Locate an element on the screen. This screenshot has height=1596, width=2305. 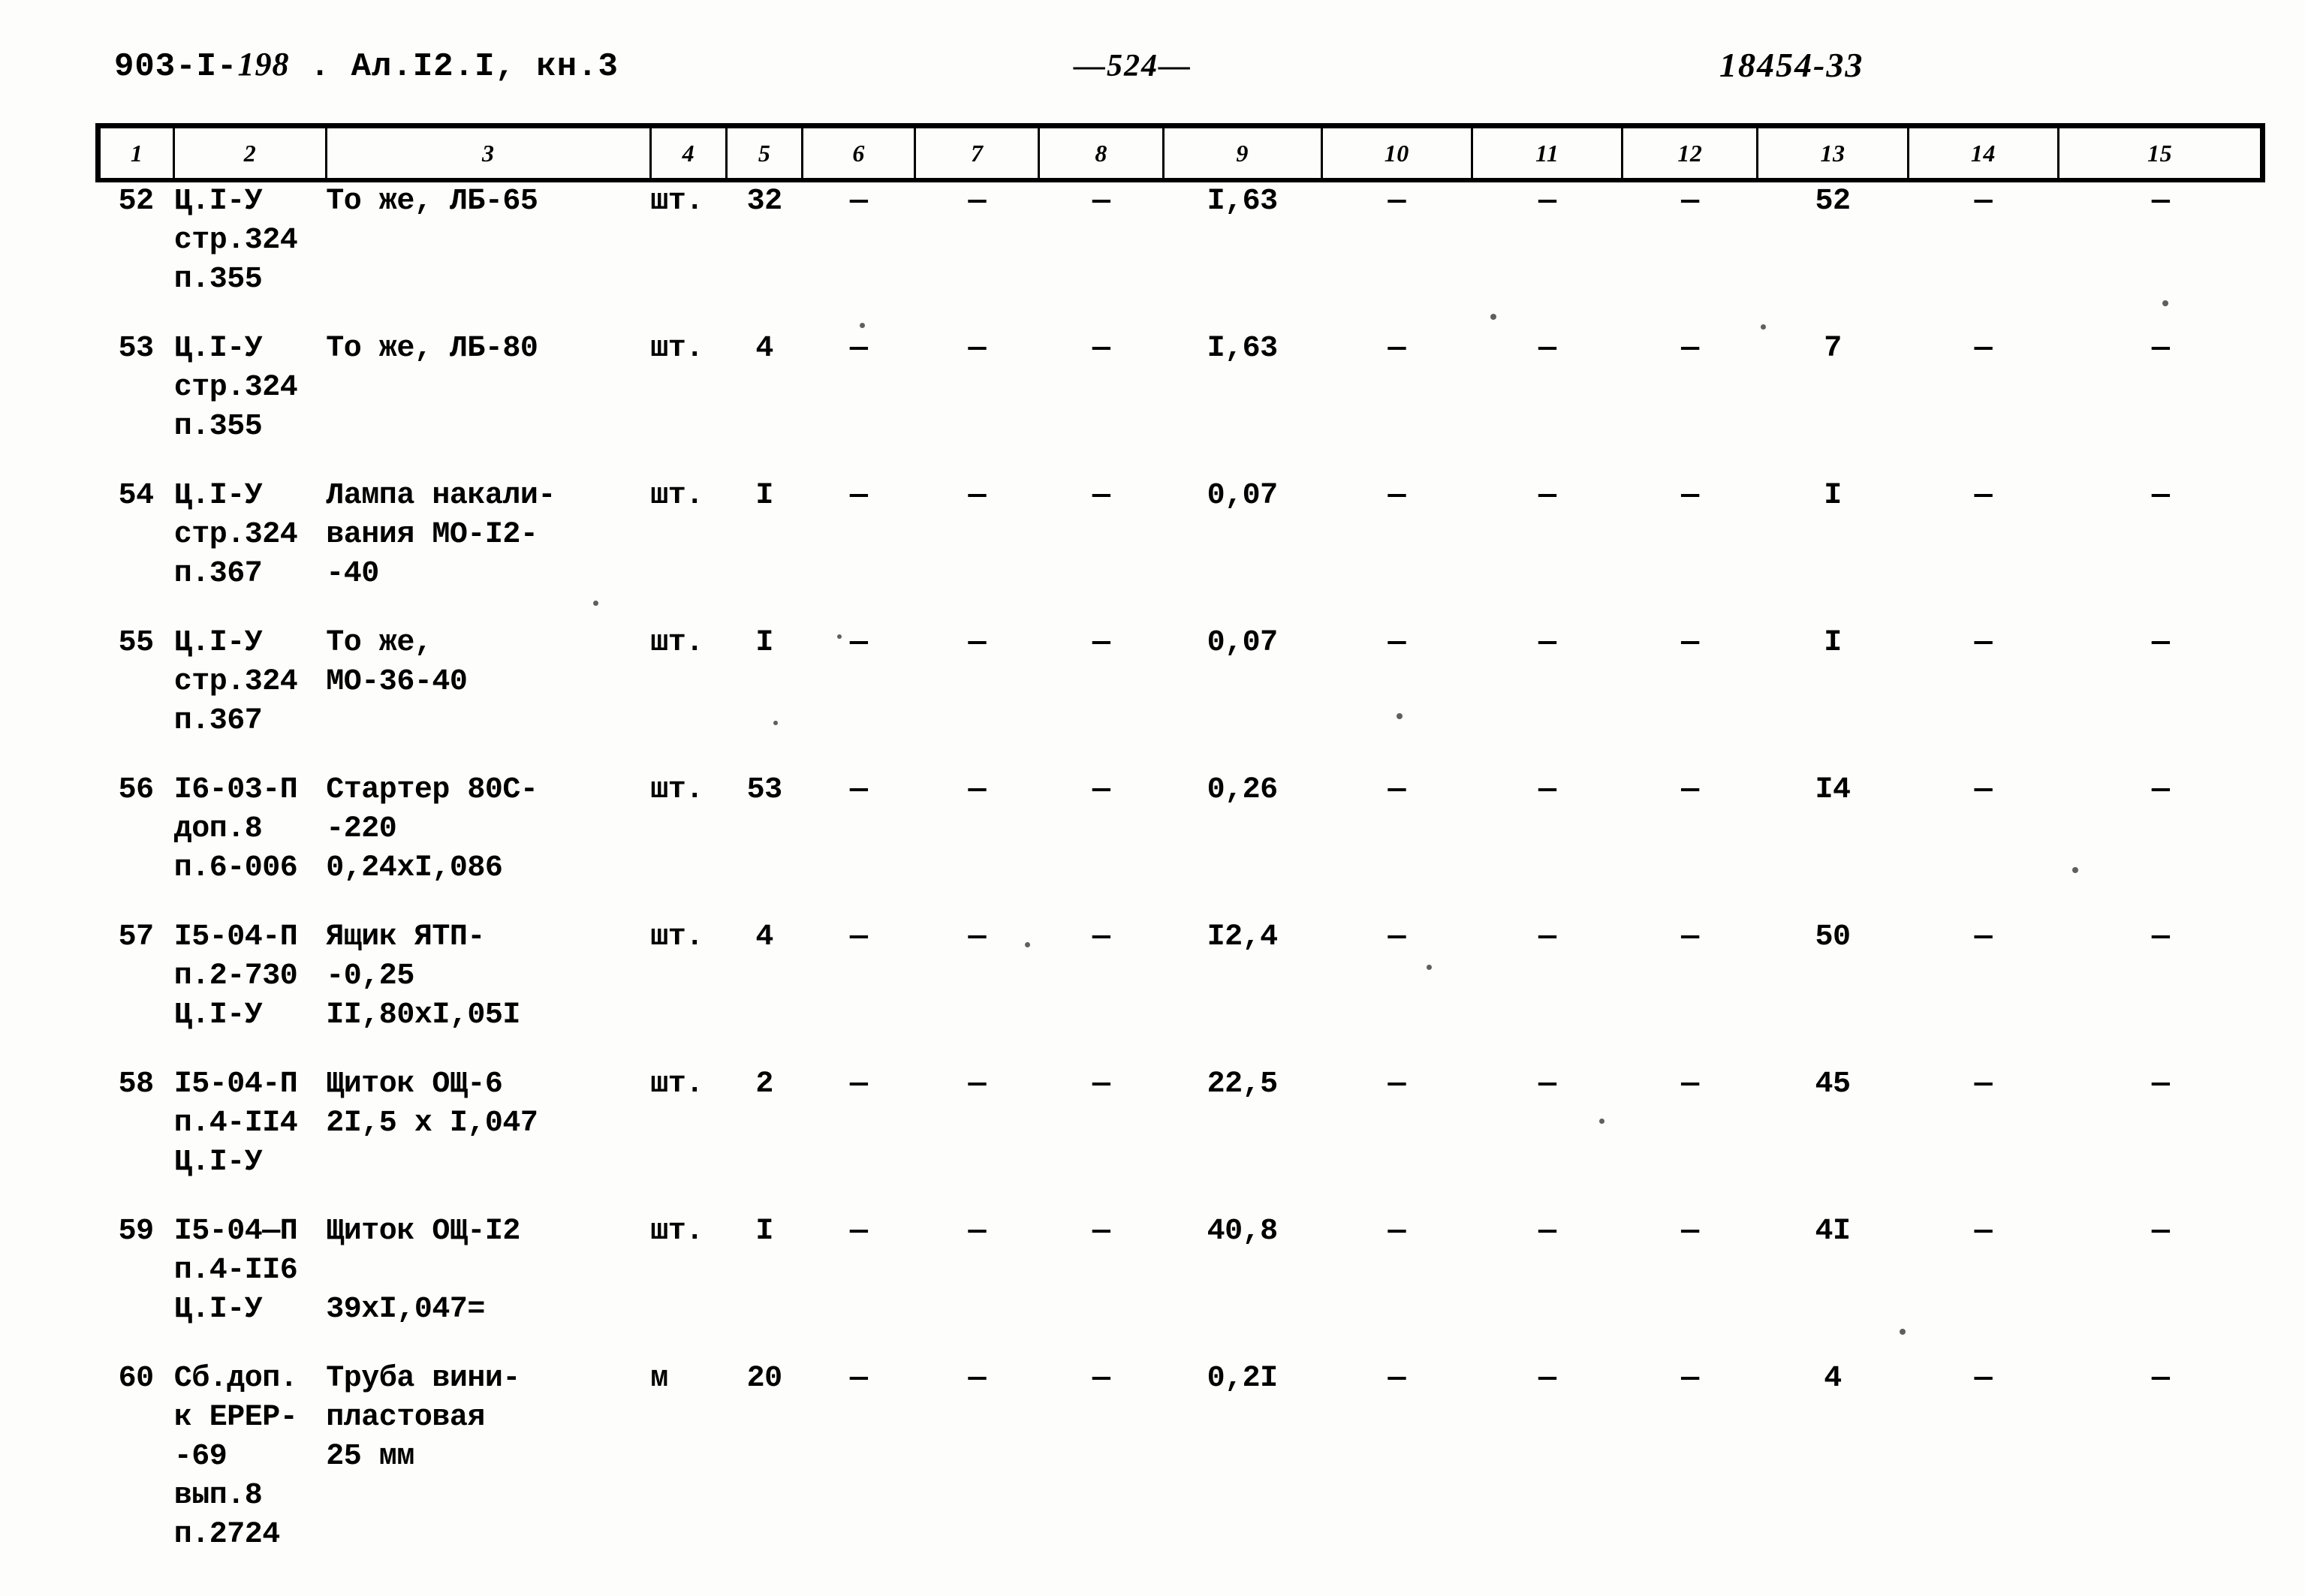
column-header-6: 6 is located at coordinates (859, 152).